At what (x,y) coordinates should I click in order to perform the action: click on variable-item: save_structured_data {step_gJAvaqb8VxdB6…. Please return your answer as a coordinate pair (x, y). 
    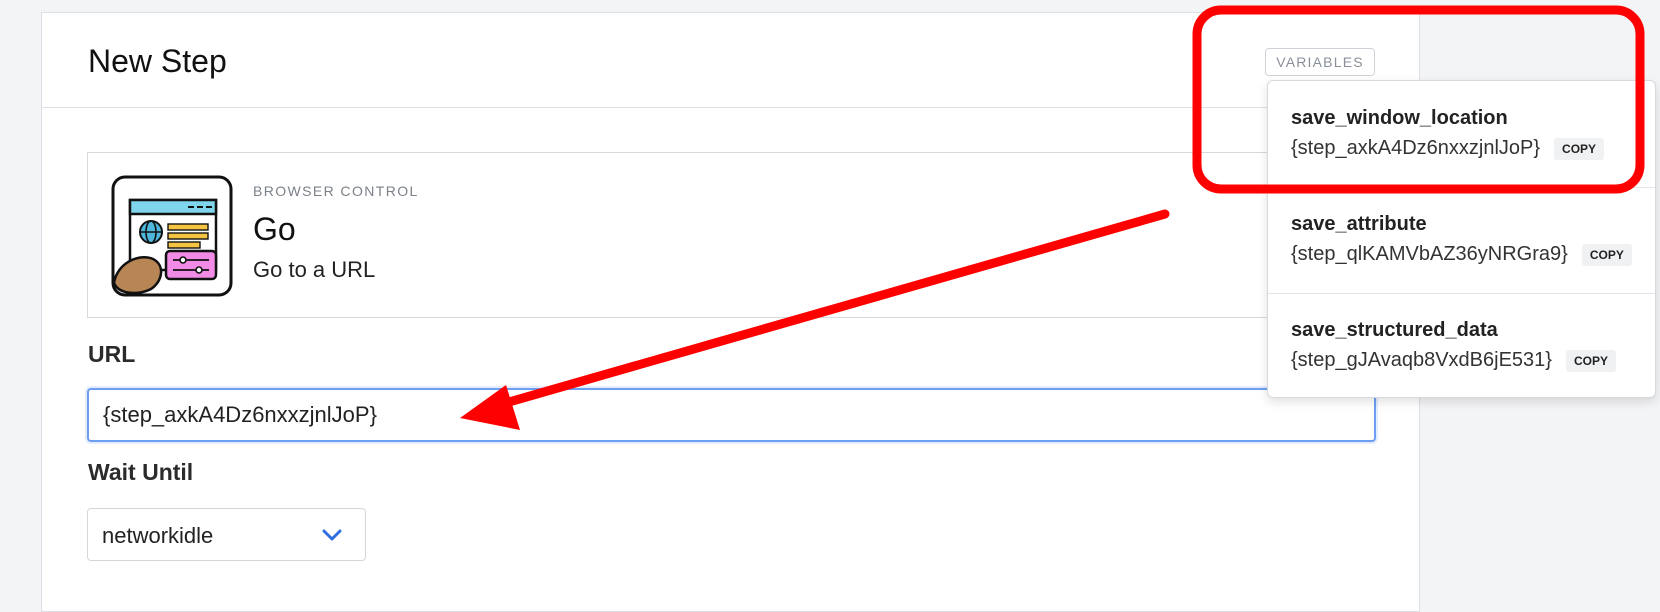
    Looking at the image, I should click on (1461, 346).